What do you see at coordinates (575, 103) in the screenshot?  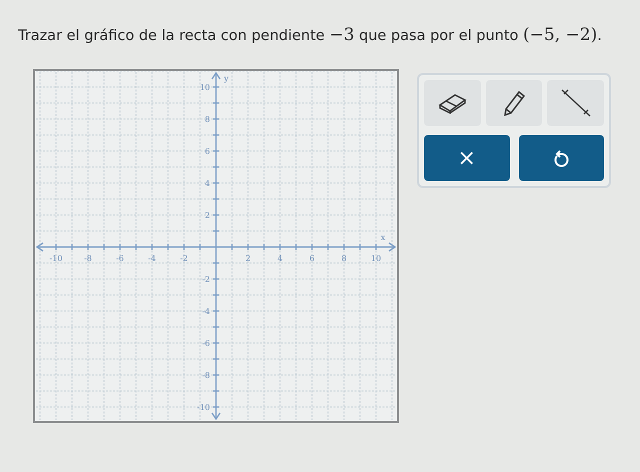 I see `line-tool-button` at bounding box center [575, 103].